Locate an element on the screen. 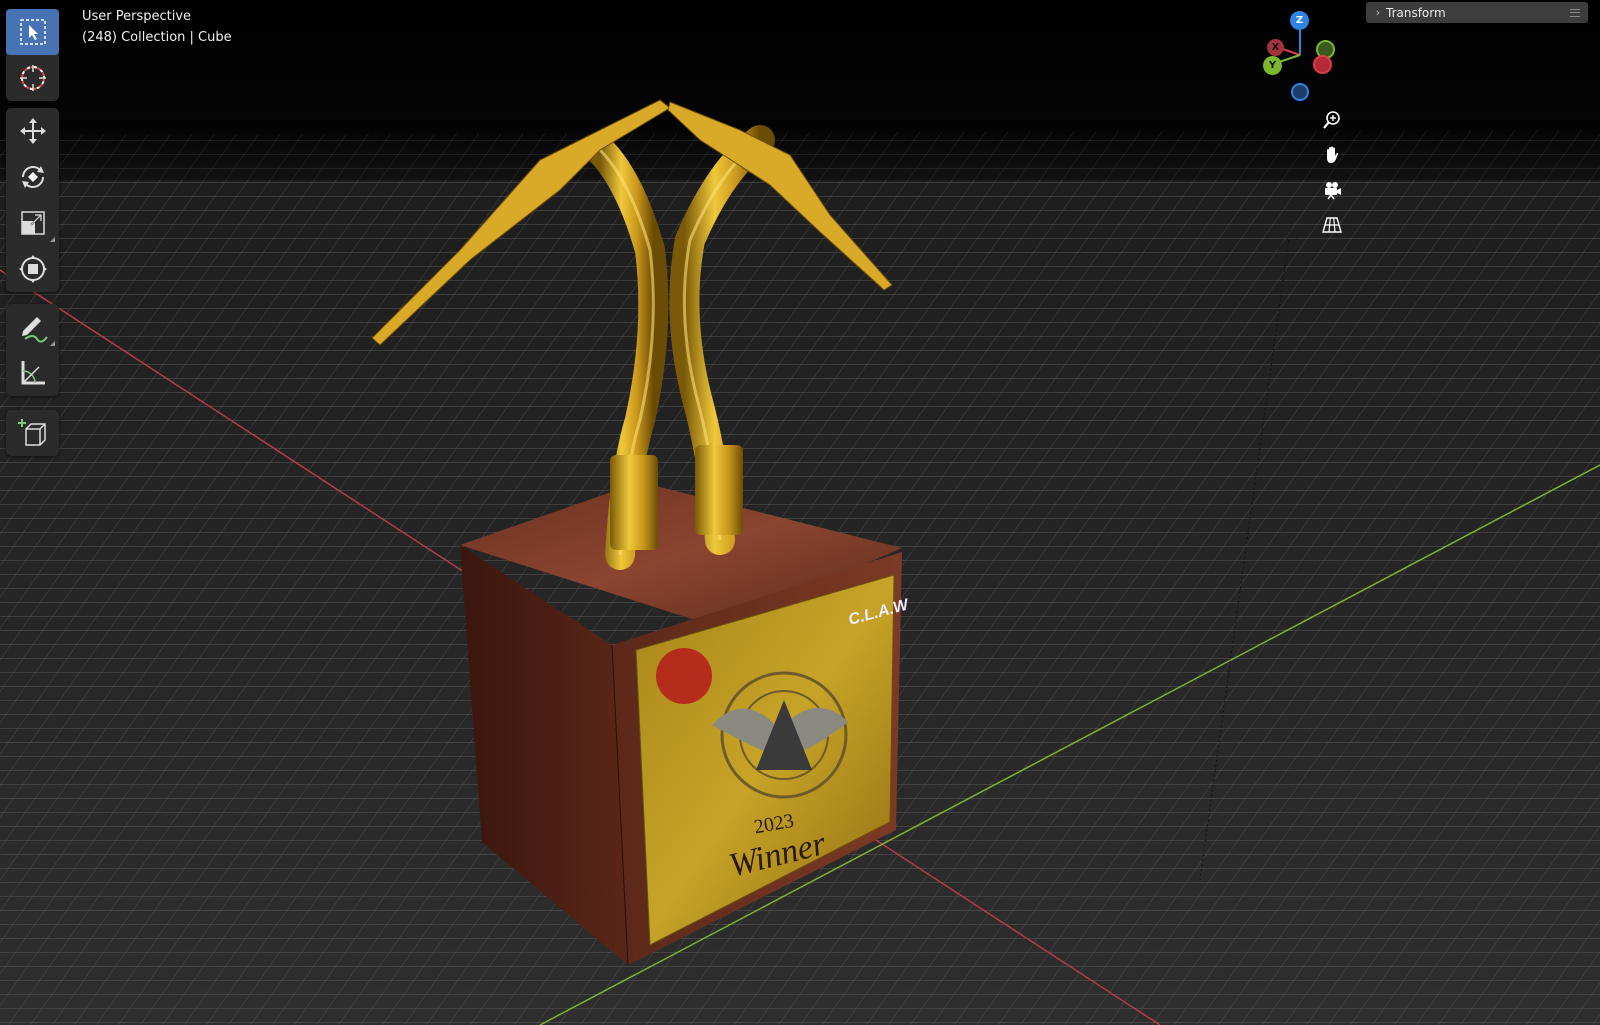  hand-icon is located at coordinates (1333, 154).